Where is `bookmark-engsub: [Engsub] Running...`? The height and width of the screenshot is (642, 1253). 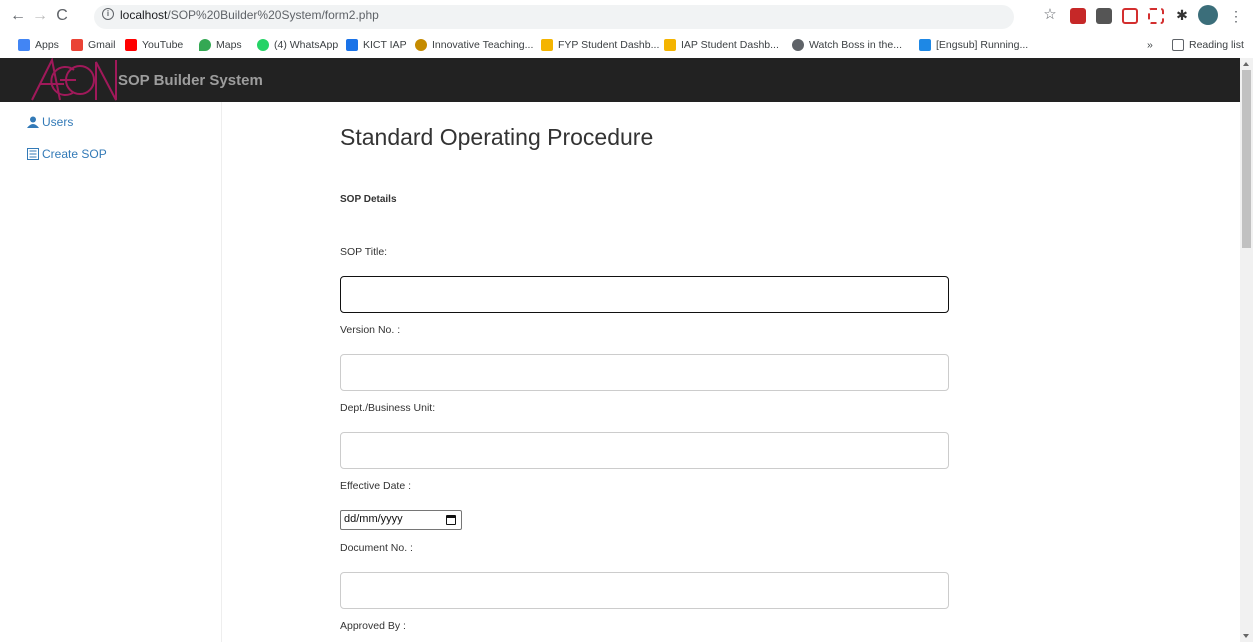 bookmark-engsub: [Engsub] Running... is located at coordinates (973, 45).